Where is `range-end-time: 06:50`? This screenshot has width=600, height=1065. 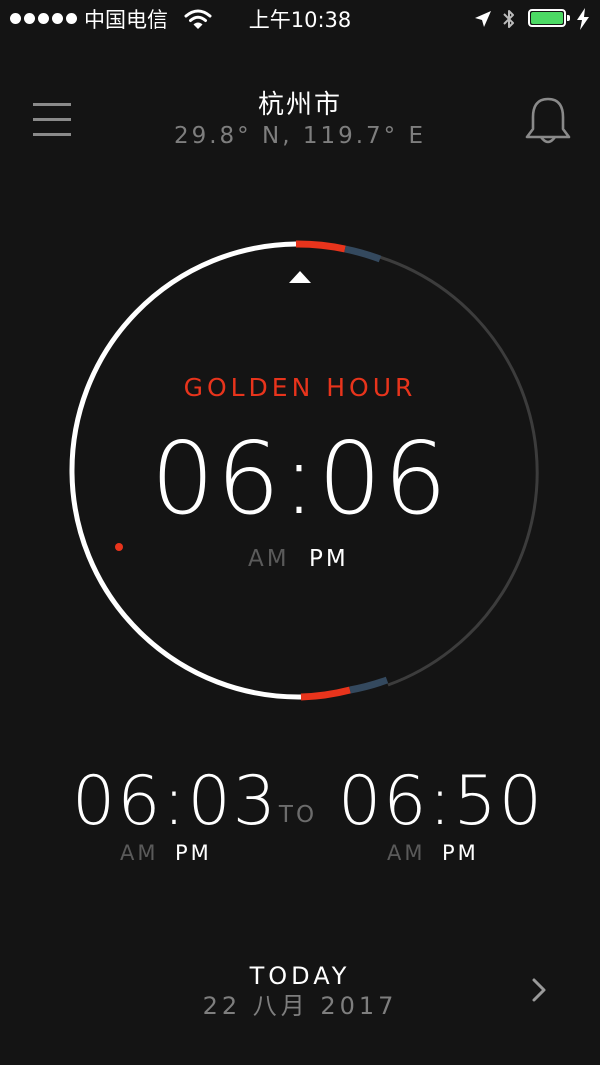 range-end-time: 06:50 is located at coordinates (441, 801).